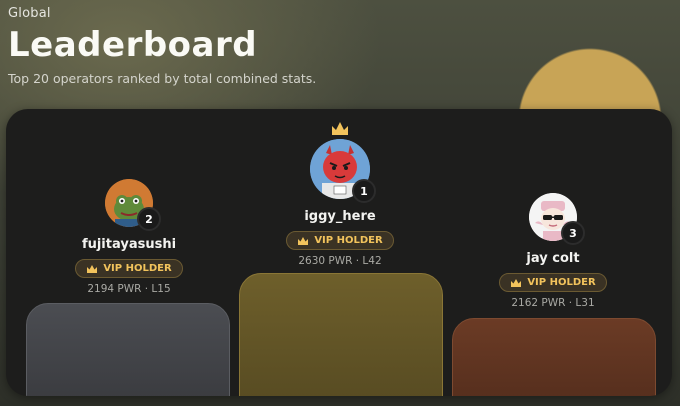 This screenshot has width=680, height=406. Describe the element at coordinates (343, 171) in the screenshot. I see `avatar-wrap: 1` at that location.